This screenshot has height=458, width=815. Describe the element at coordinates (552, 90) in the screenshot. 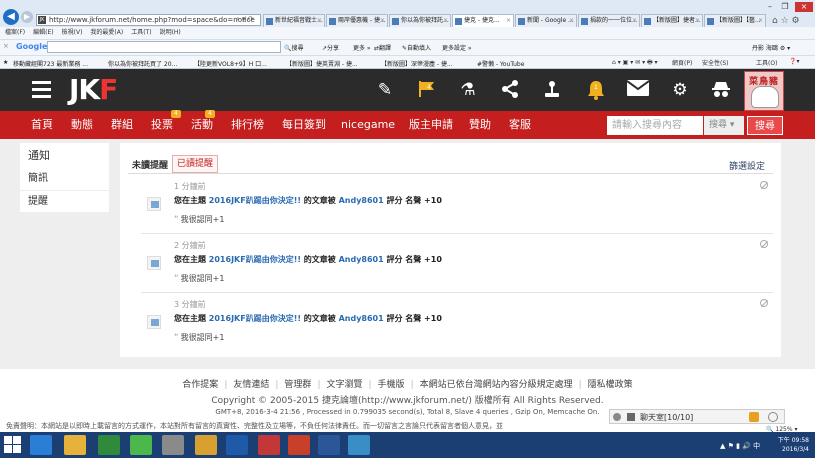

I see `joystick-icon` at that location.